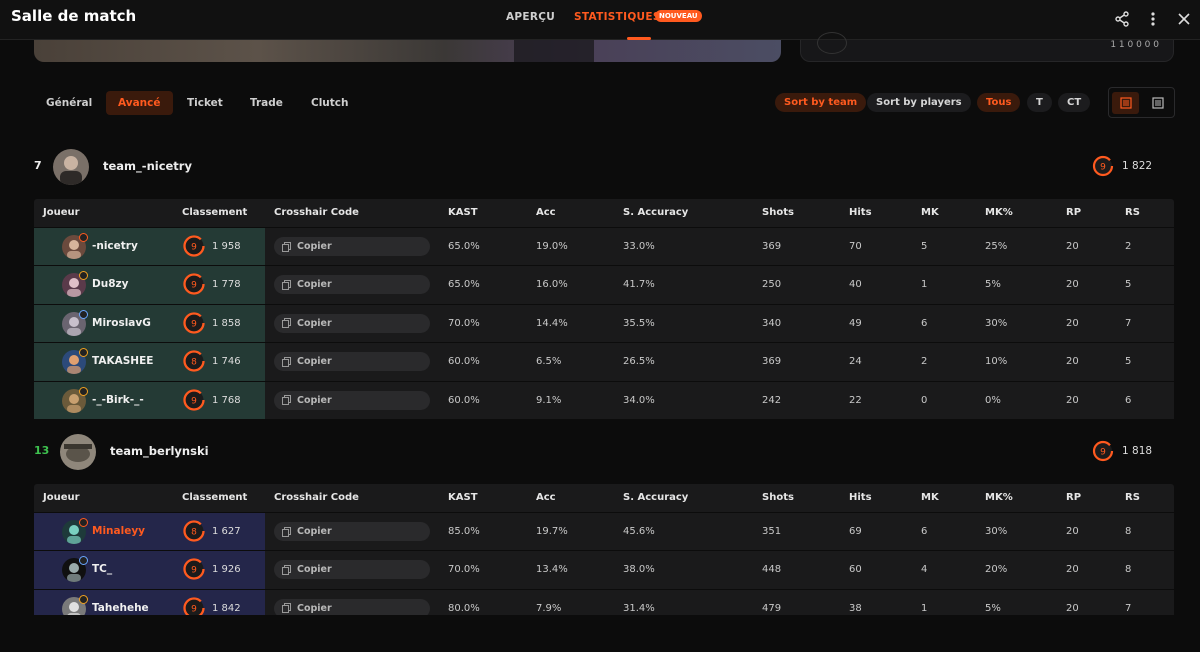 The width and height of the screenshot is (1200, 652). I want to click on cell-shots: 242, so click(772, 400).